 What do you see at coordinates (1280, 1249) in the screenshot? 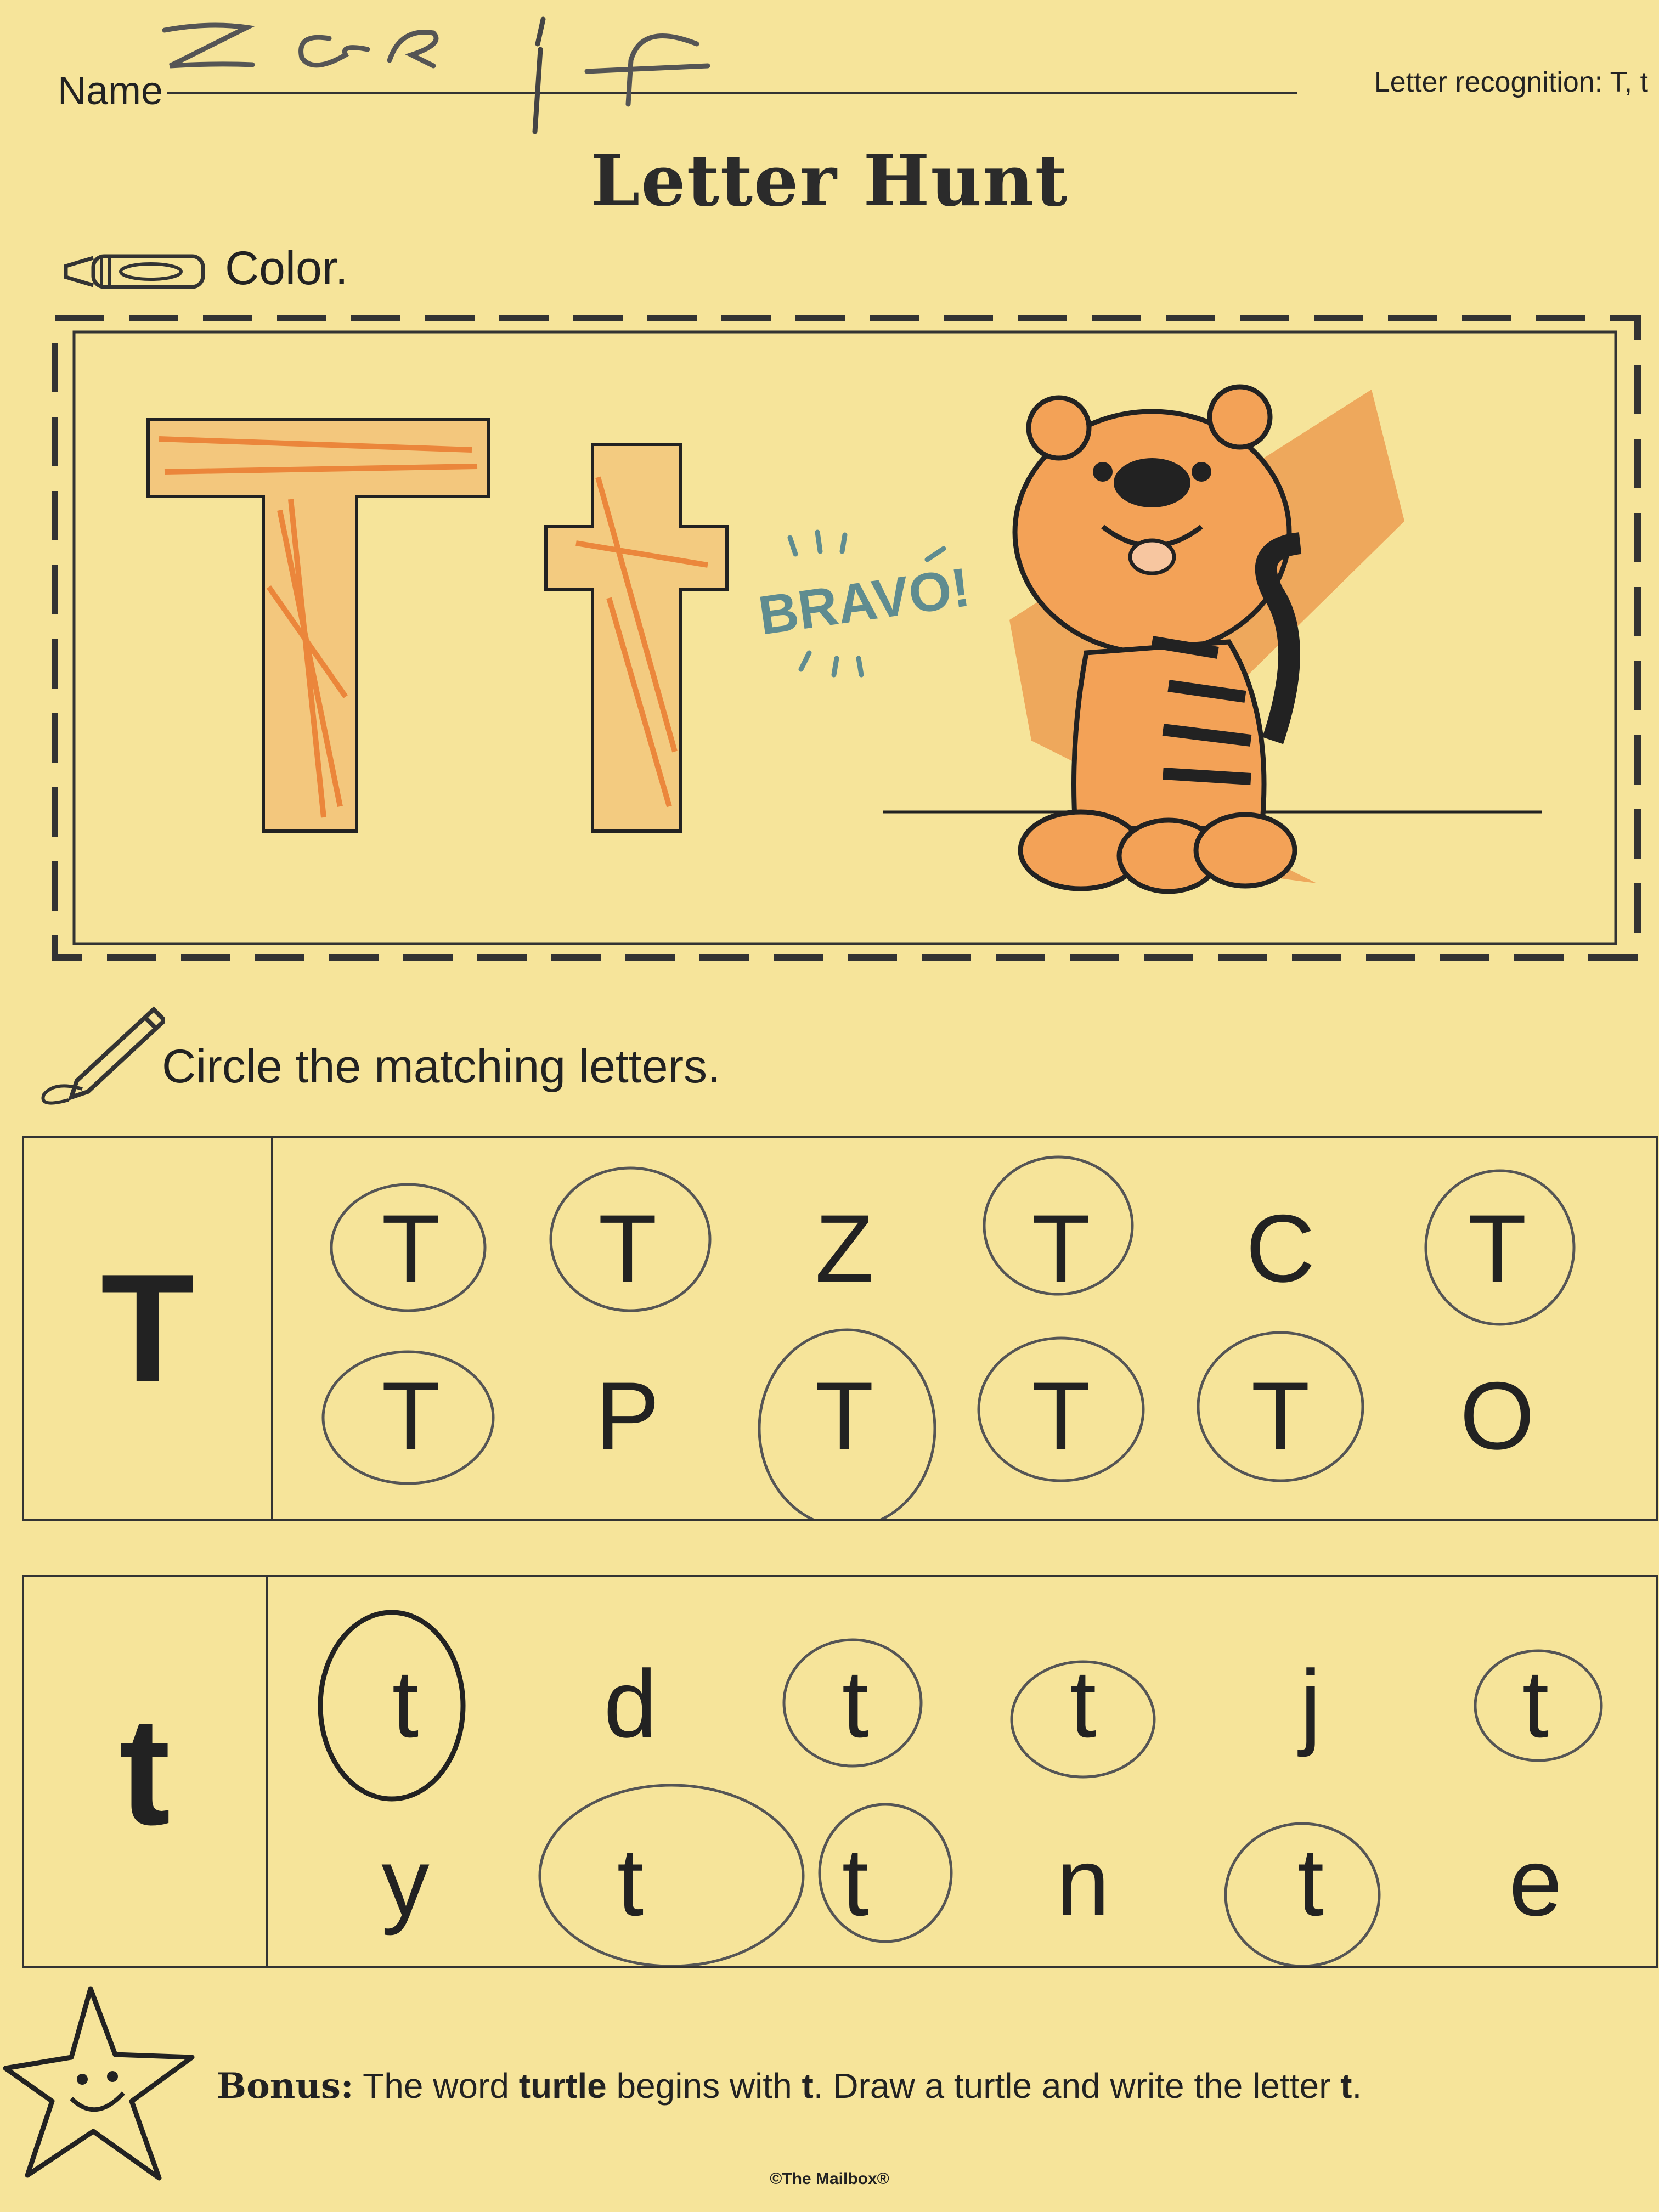
I see `letter-cell: C` at bounding box center [1280, 1249].